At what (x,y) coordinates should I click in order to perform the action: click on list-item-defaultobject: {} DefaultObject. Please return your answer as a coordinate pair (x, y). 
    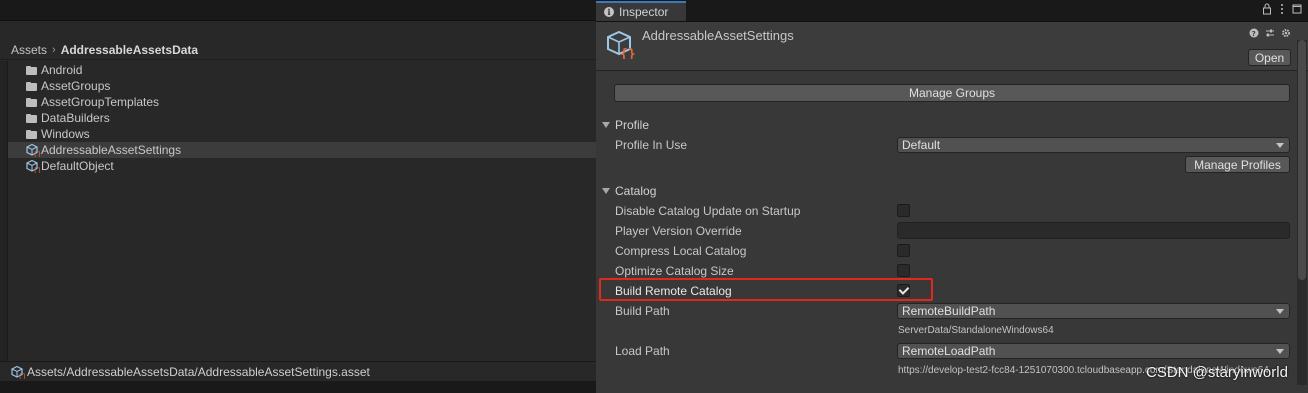
    Looking at the image, I should click on (302, 166).